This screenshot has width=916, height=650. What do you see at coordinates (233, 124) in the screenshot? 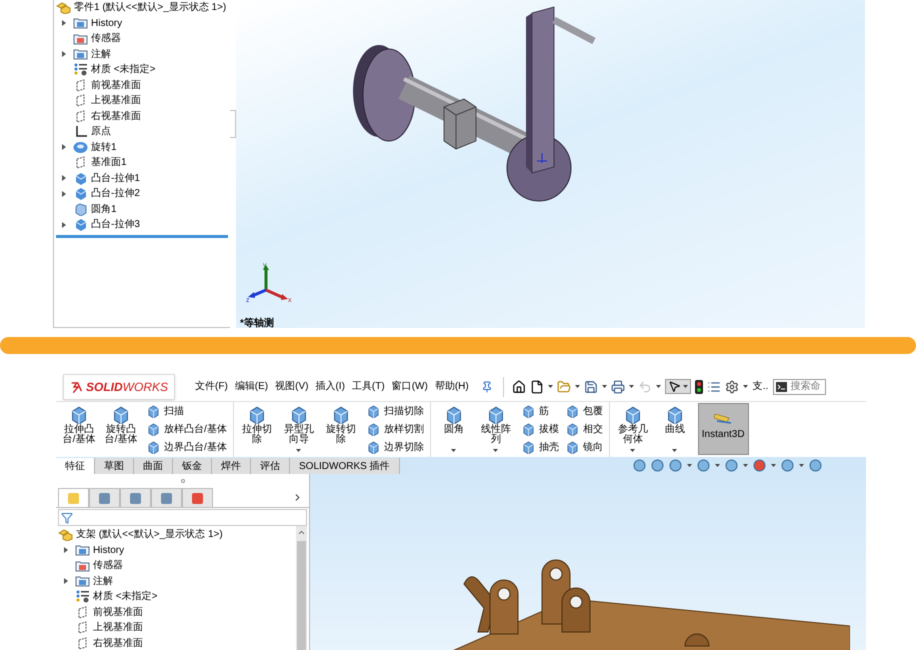
I see `panel-collapse-handle` at bounding box center [233, 124].